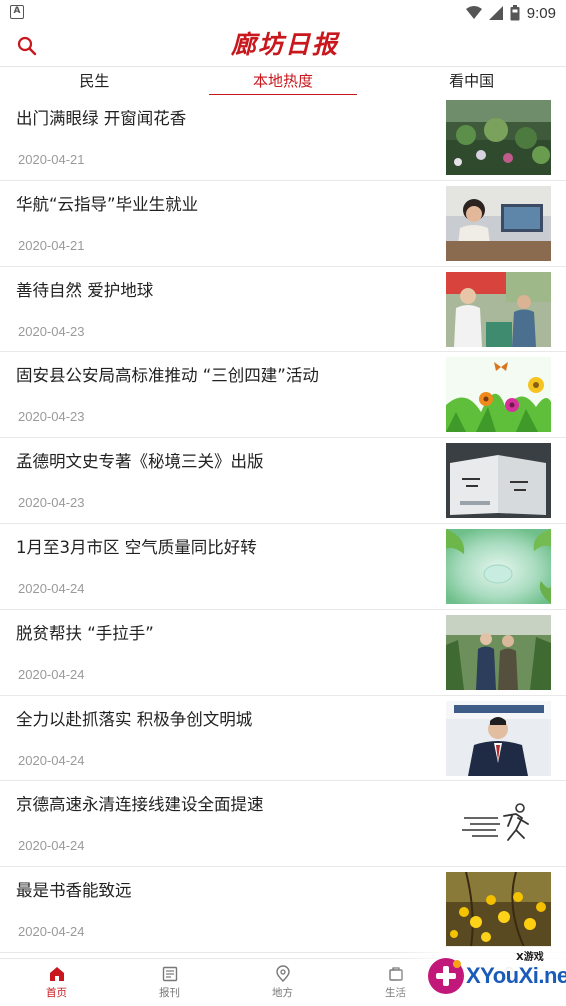 This screenshot has width=566, height=1006. What do you see at coordinates (283, 310) in the screenshot?
I see `news-item: 善待自然 爱护地球 2020-04-23` at bounding box center [283, 310].